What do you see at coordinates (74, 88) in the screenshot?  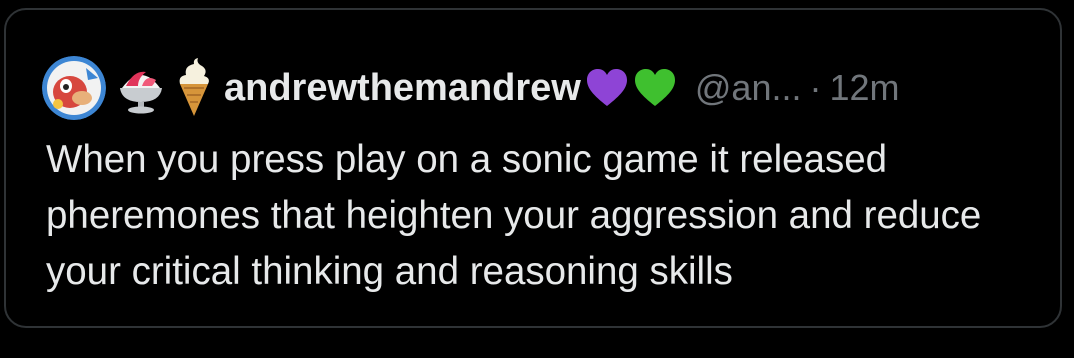 I see `avatar` at bounding box center [74, 88].